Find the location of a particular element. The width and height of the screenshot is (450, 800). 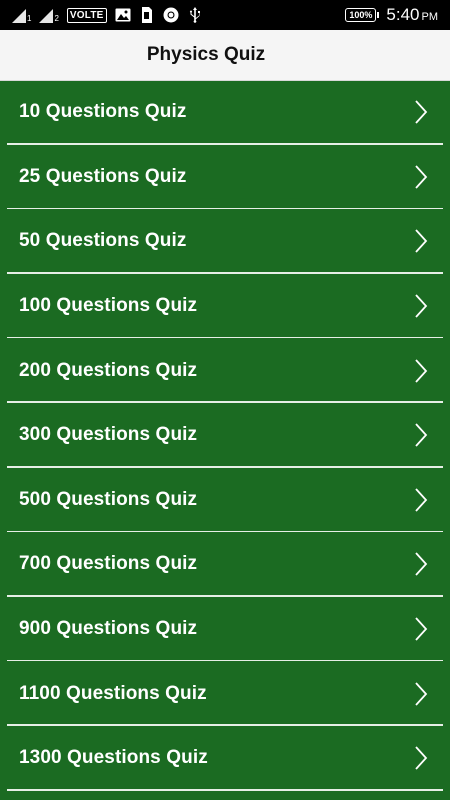

clock-ampm: PM is located at coordinates (430, 17).